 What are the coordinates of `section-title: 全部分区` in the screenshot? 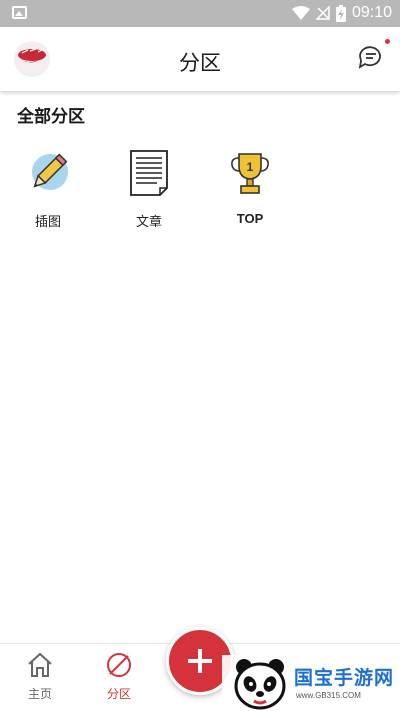 It's located at (51, 117).